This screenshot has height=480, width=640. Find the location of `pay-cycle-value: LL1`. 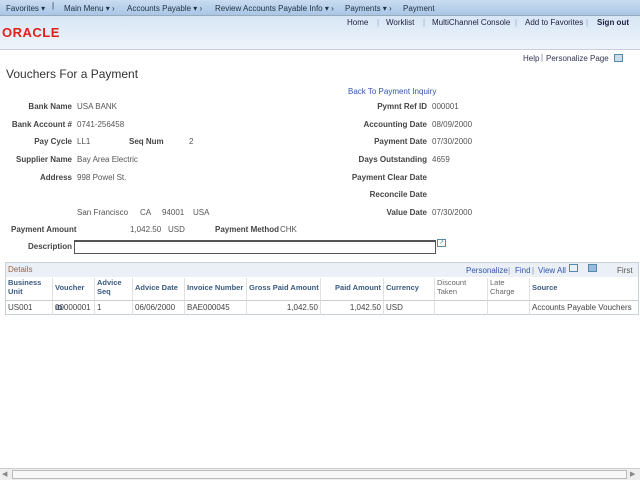

pay-cycle-value: LL1 is located at coordinates (84, 141).